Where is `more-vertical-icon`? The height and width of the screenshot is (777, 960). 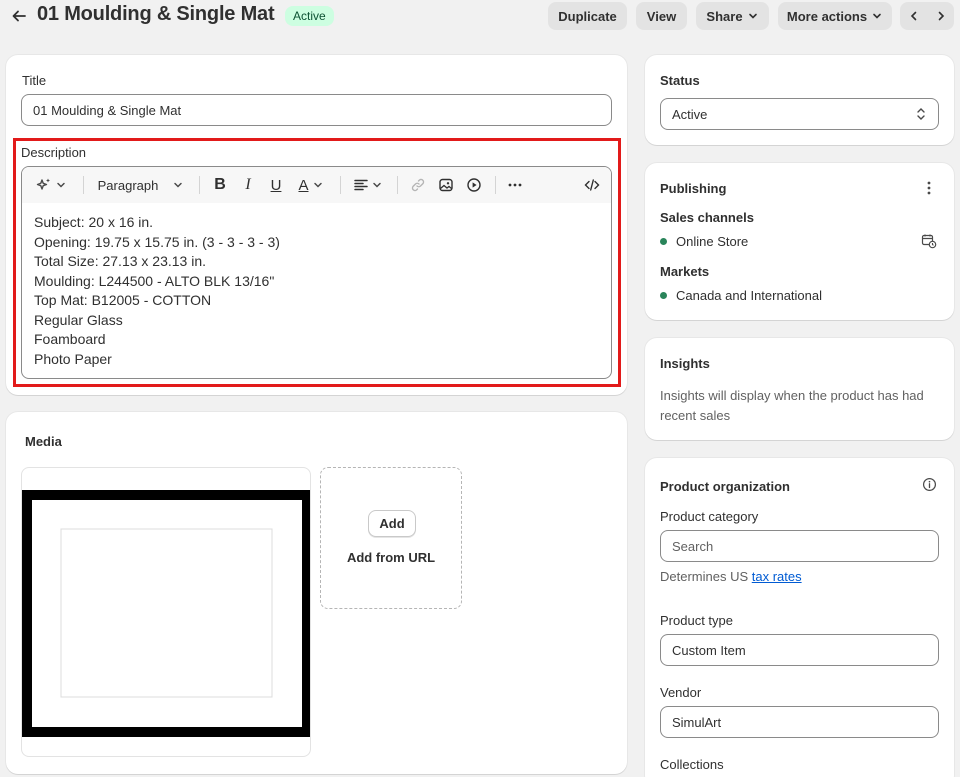 more-vertical-icon is located at coordinates (929, 188).